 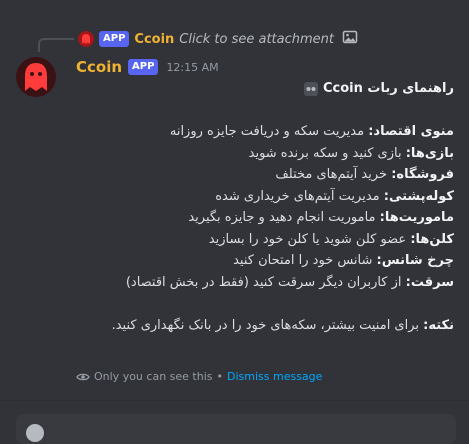 I want to click on reply-preview: APP Ccoin Click to see attachment, so click(x=218, y=39).